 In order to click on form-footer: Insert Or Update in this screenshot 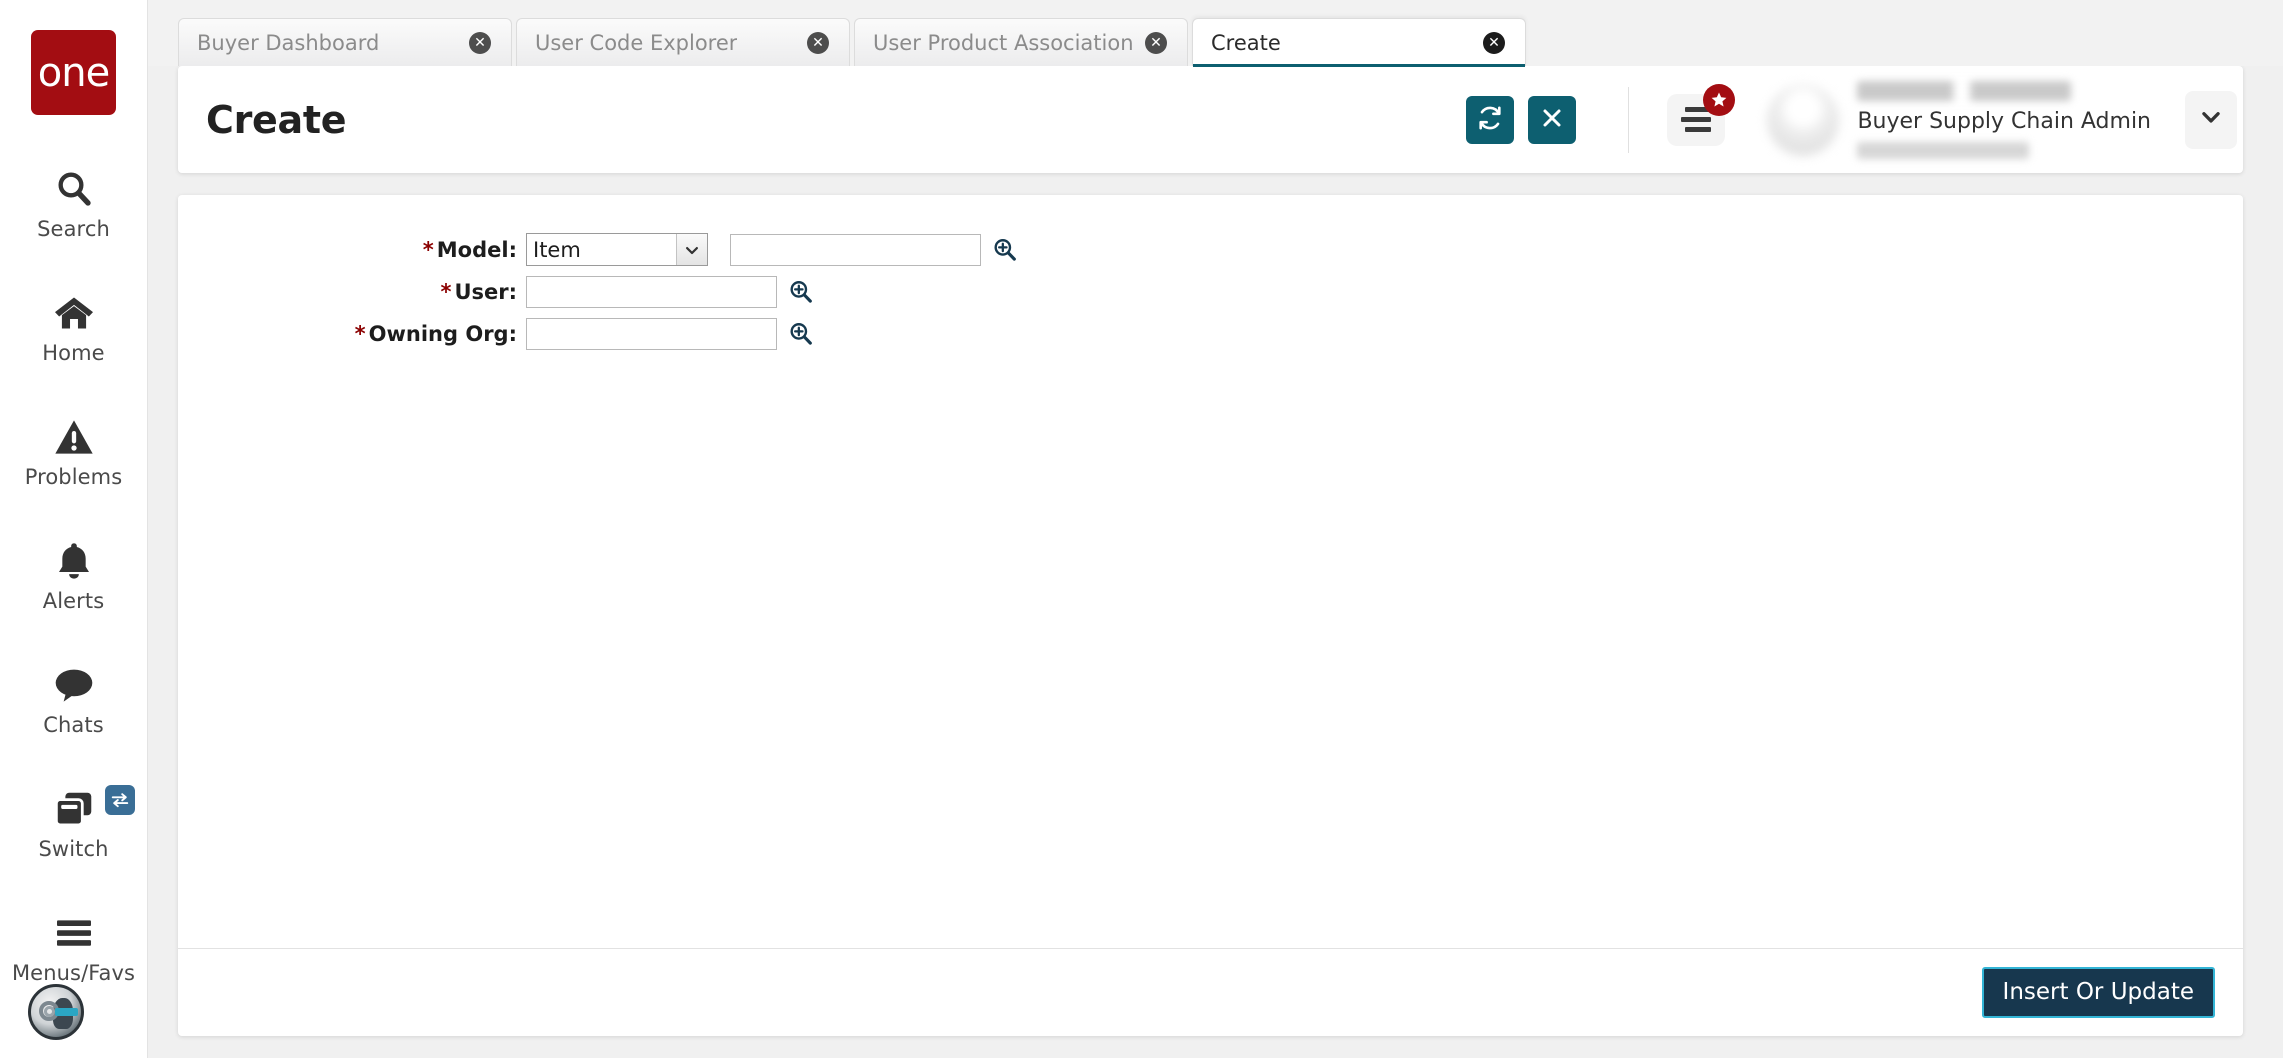, I will do `click(1210, 992)`.